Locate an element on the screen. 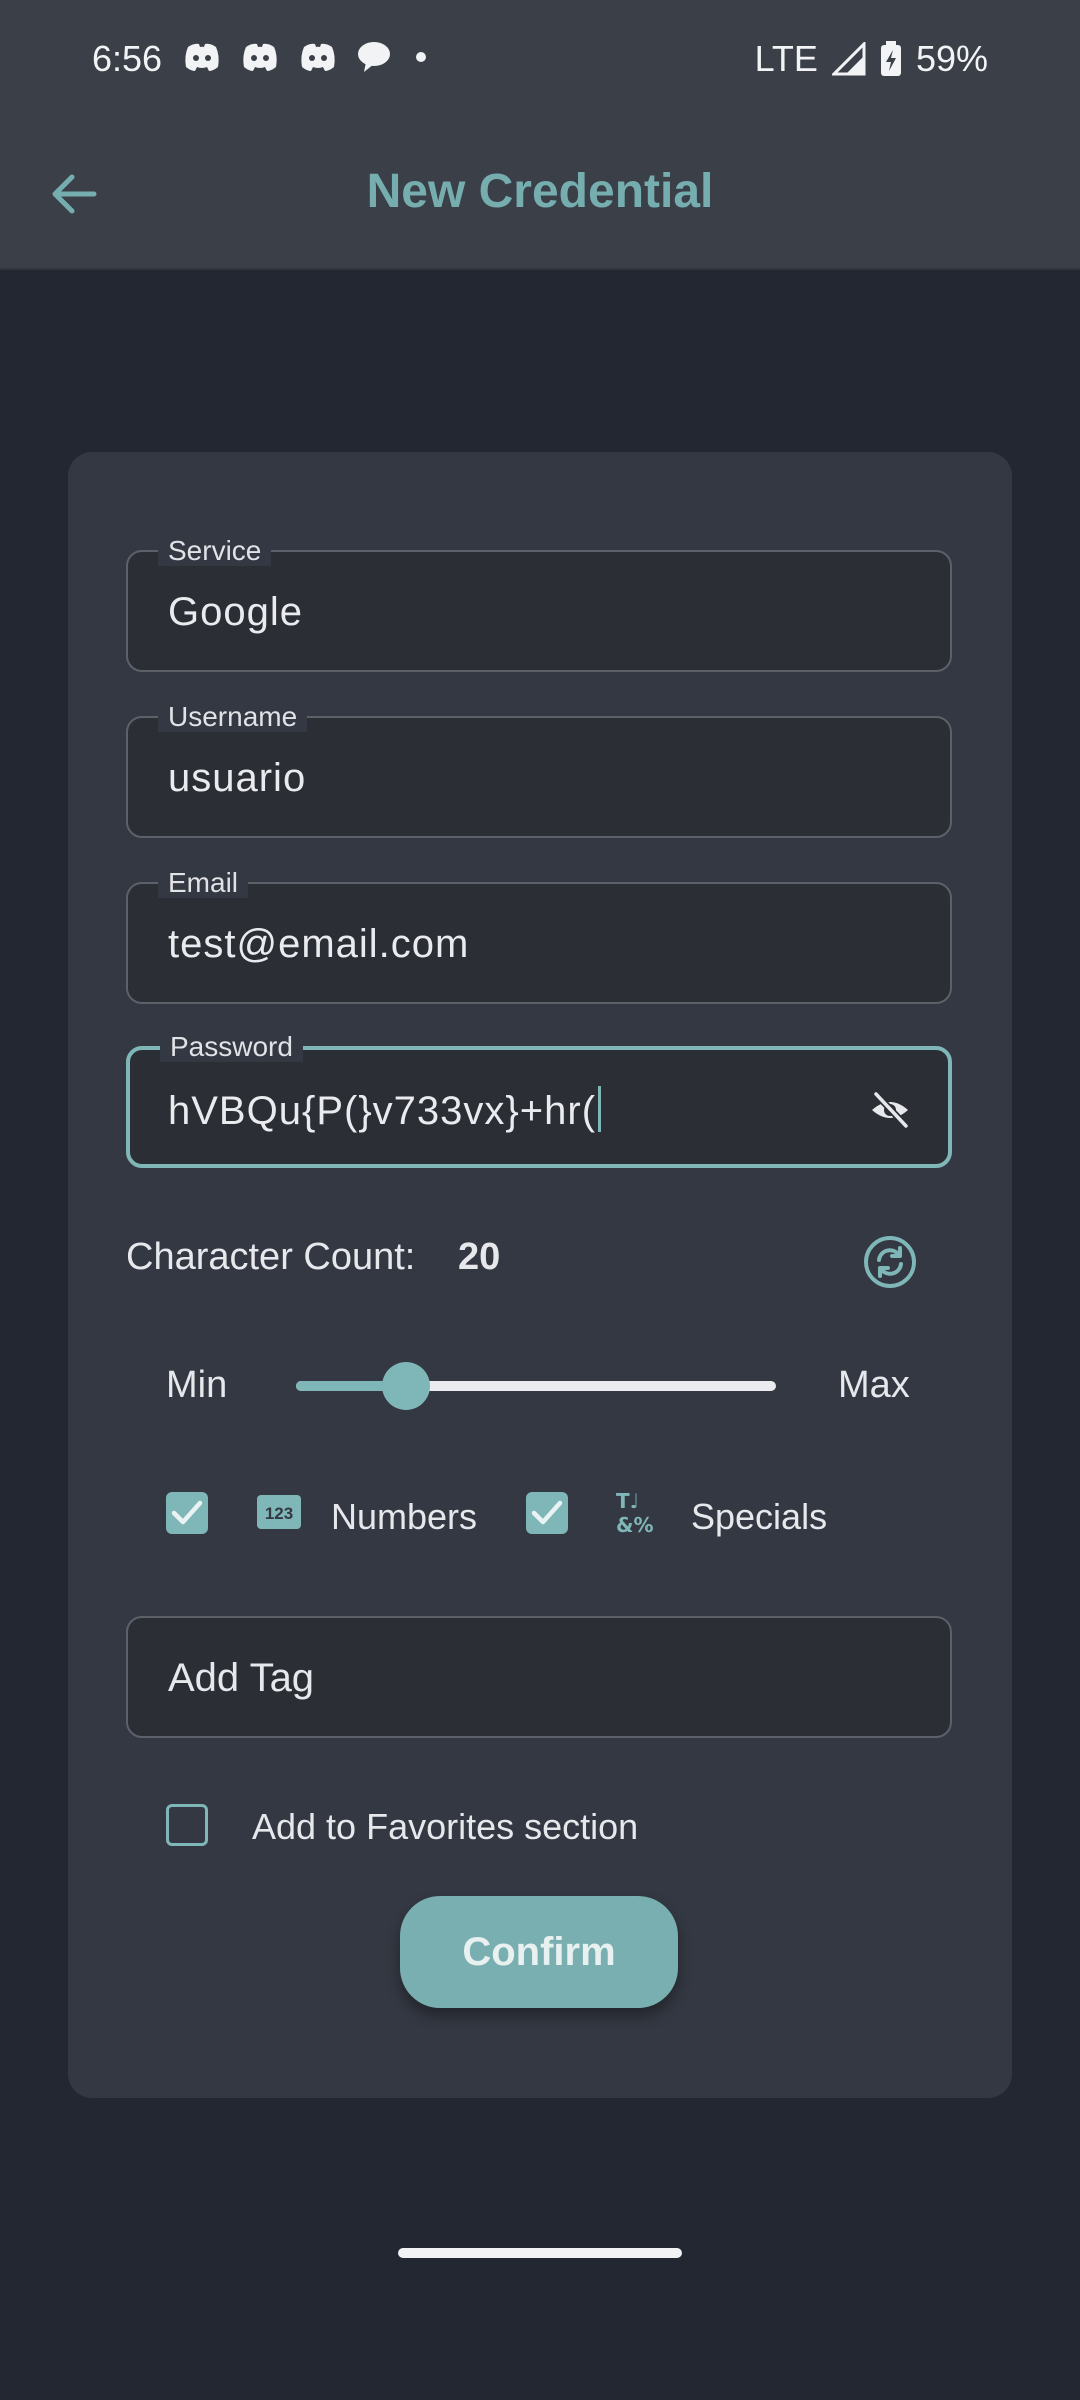 This screenshot has width=1080, height=2400. status-time: 6:56 is located at coordinates (127, 58).